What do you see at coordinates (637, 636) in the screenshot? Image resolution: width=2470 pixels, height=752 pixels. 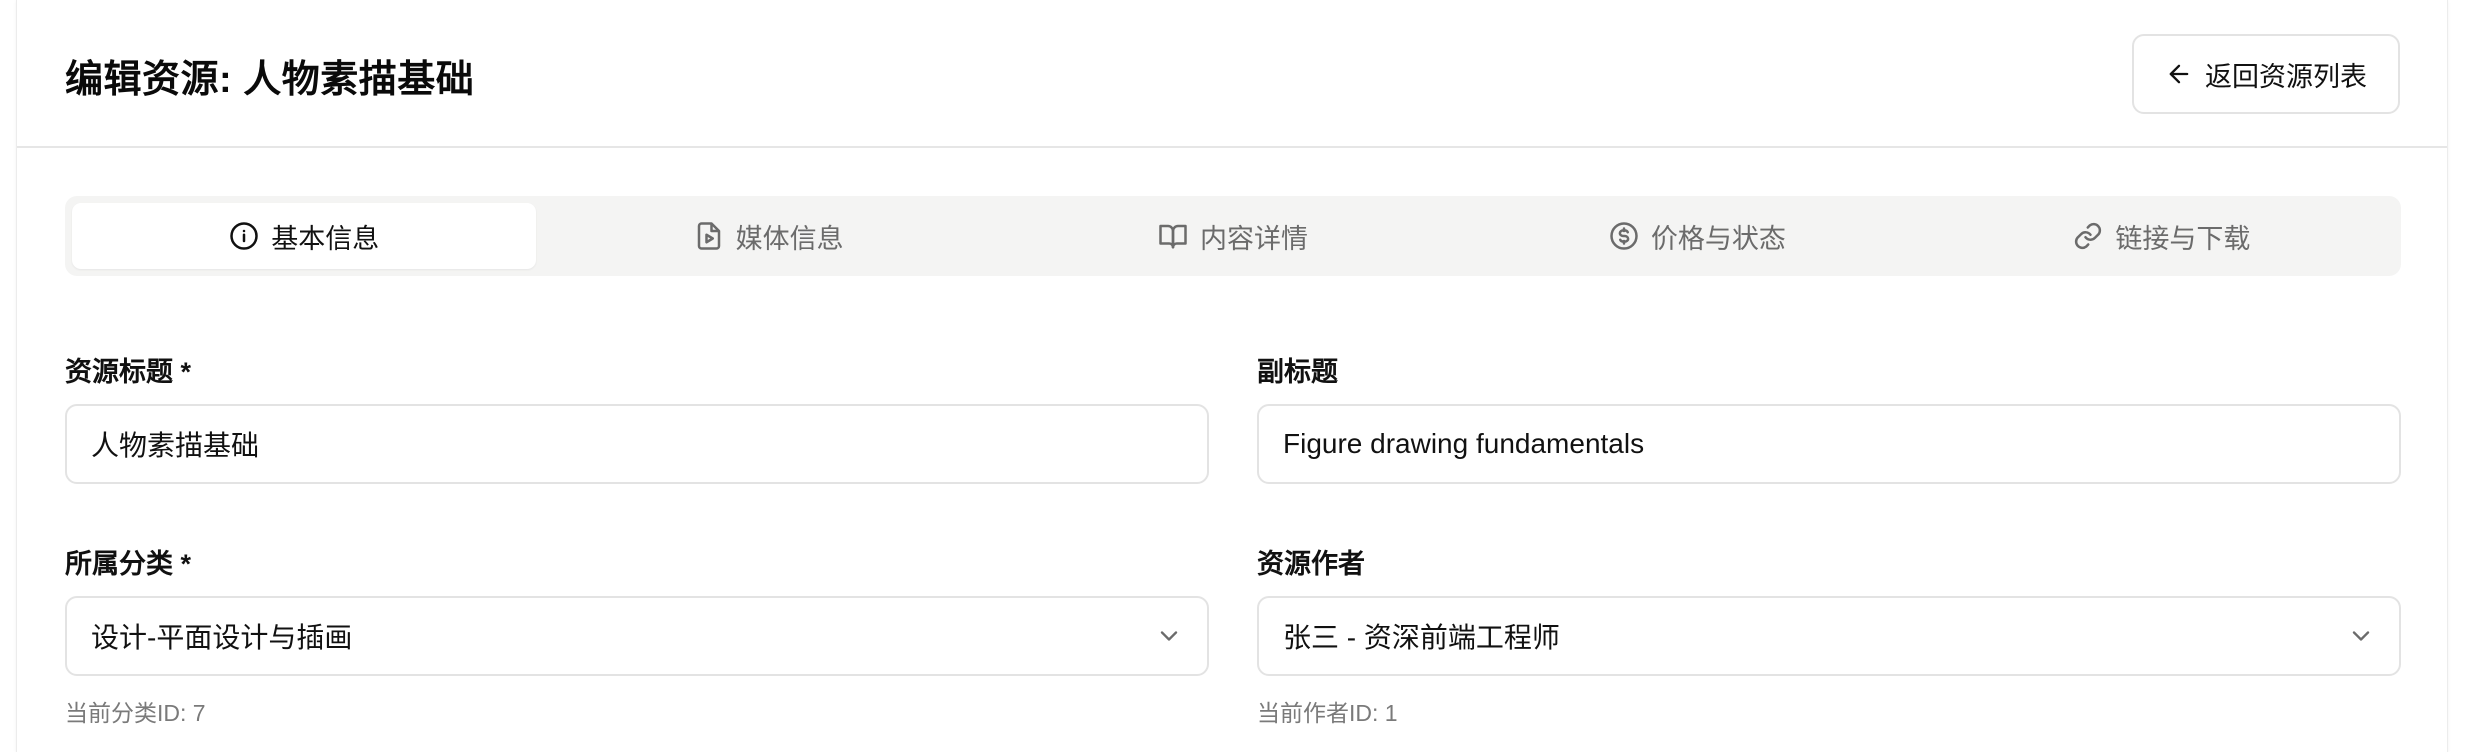 I see `category-select: 设计-平面设计与插画` at bounding box center [637, 636].